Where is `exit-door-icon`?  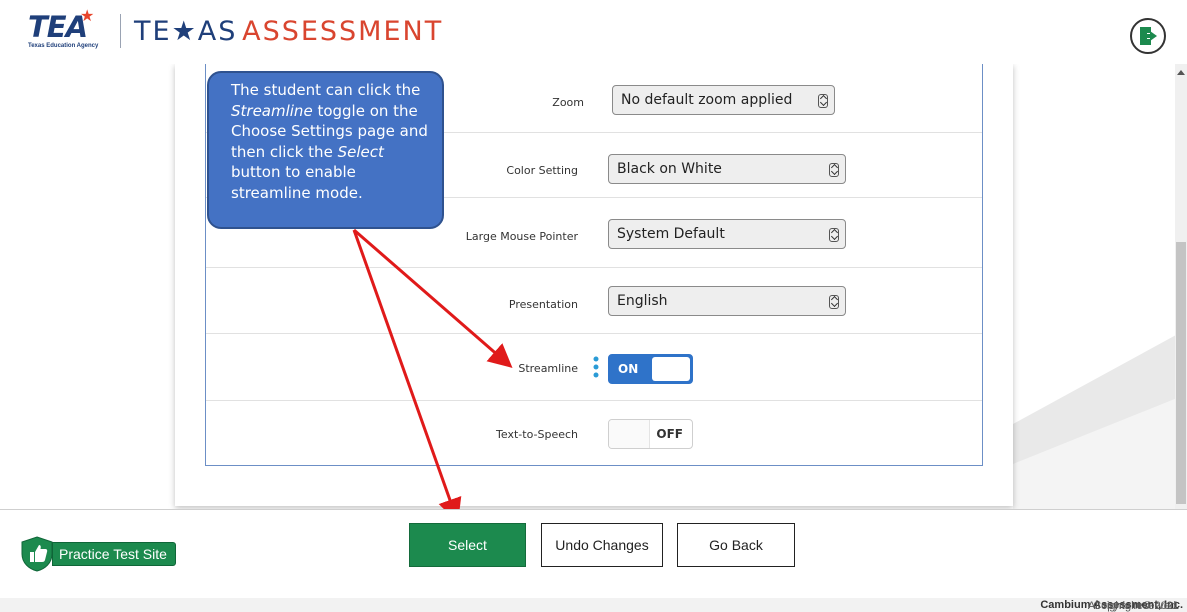 exit-door-icon is located at coordinates (1148, 36).